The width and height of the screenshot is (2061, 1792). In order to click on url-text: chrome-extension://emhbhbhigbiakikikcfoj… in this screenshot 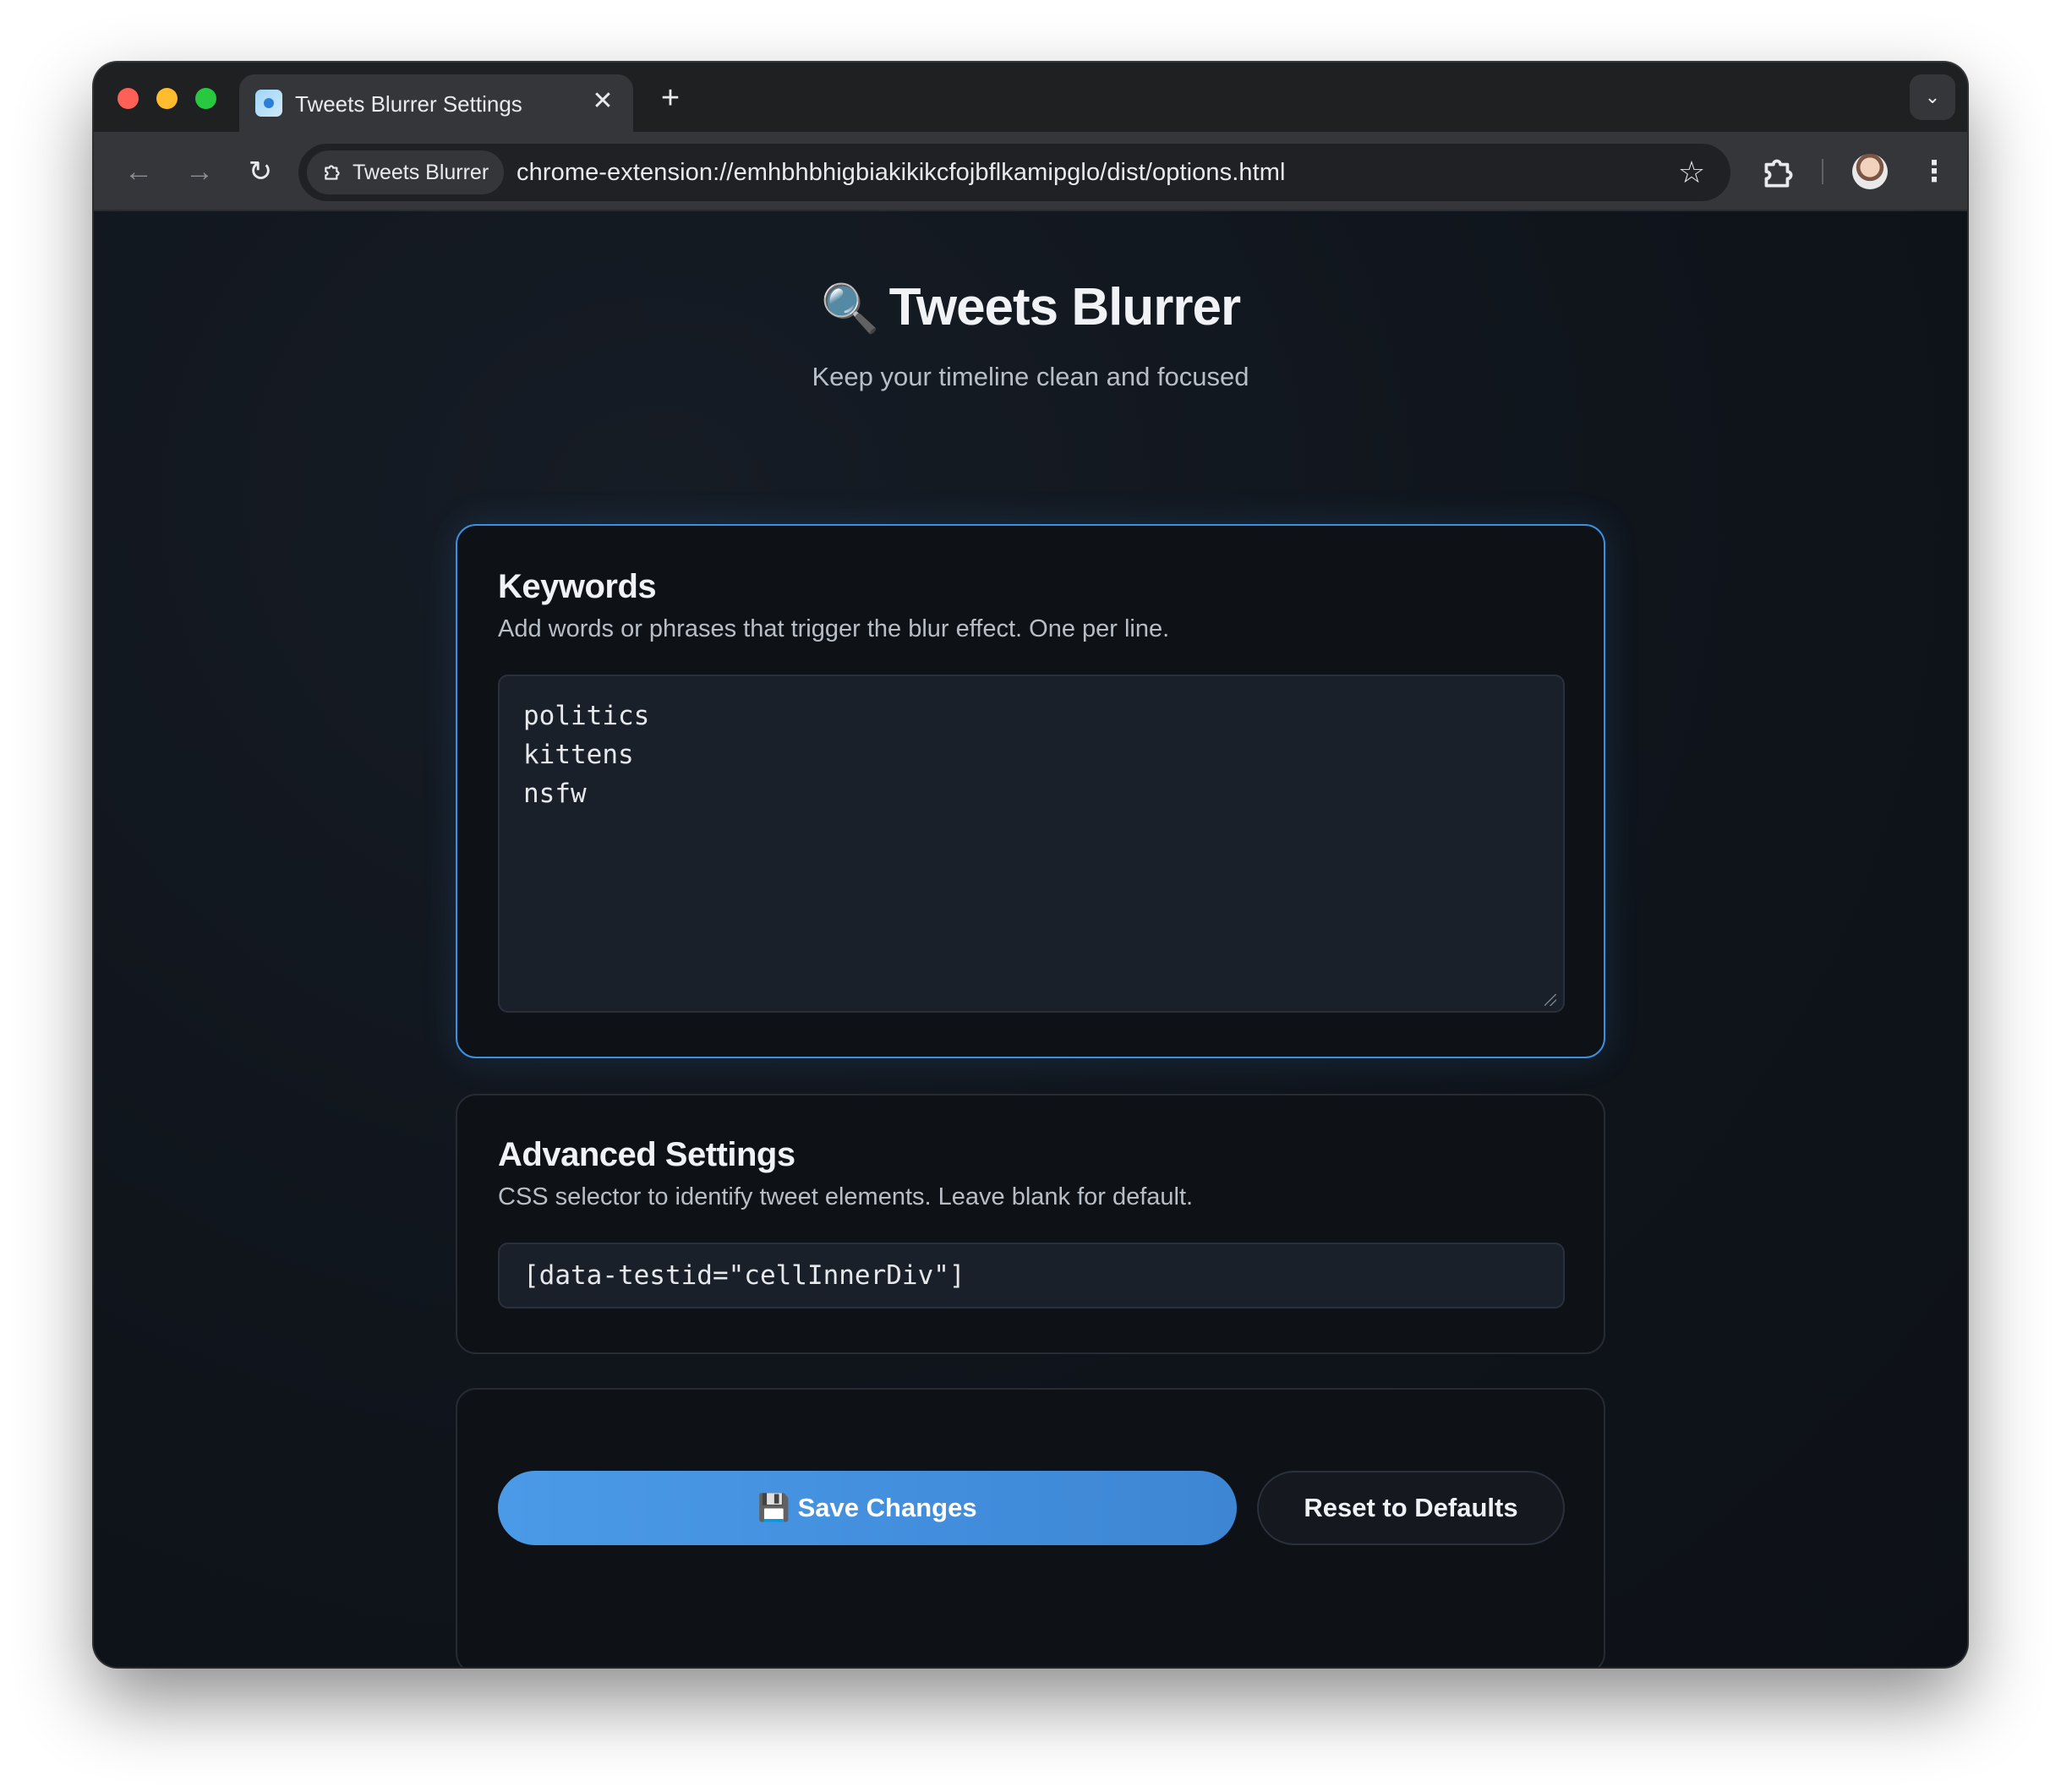, I will do `click(901, 173)`.